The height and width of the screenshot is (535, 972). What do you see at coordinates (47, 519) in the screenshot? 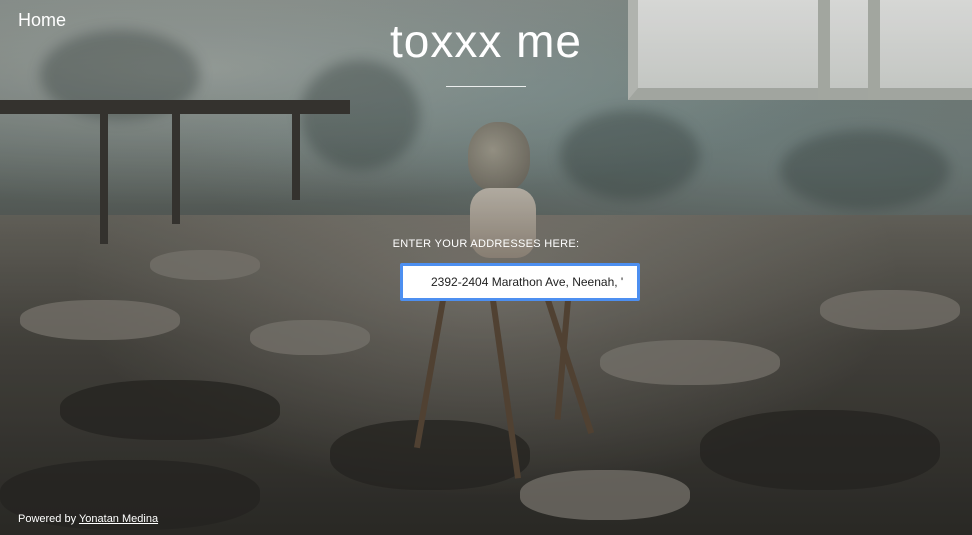
I see `powered-by-text: Powered by` at bounding box center [47, 519].